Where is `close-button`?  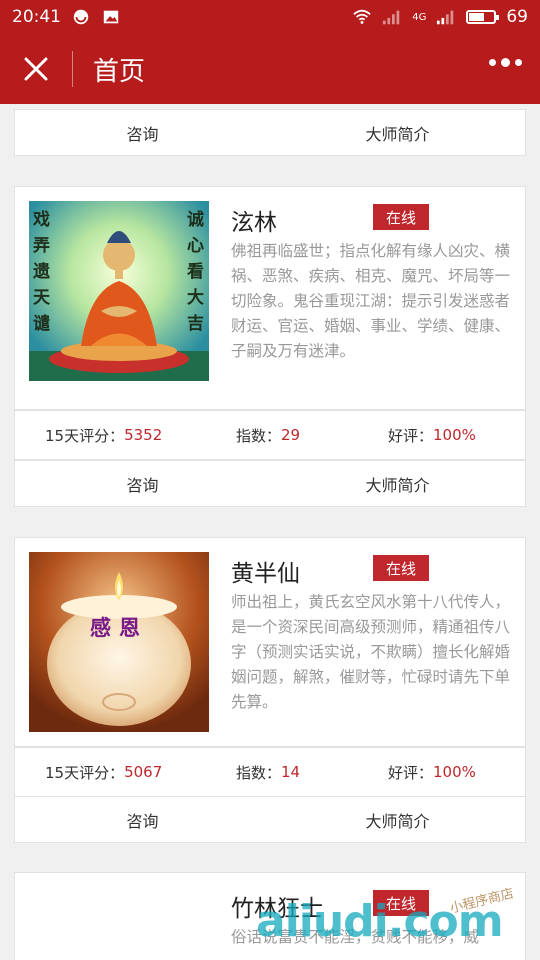 close-button is located at coordinates (36, 69).